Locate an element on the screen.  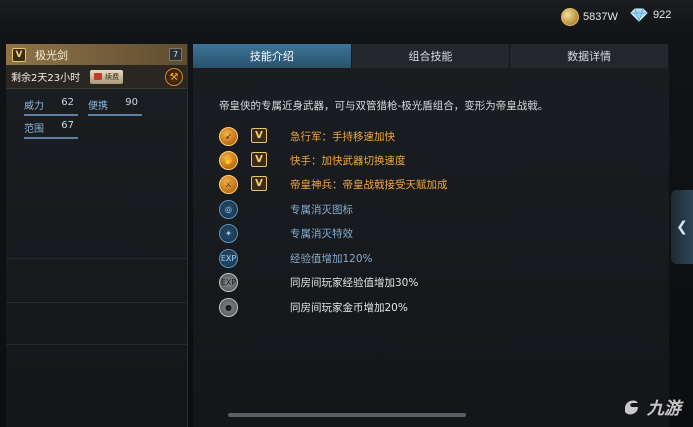
skill-row: ➶ V 急行军：手持移速加快 is located at coordinates (307, 136).